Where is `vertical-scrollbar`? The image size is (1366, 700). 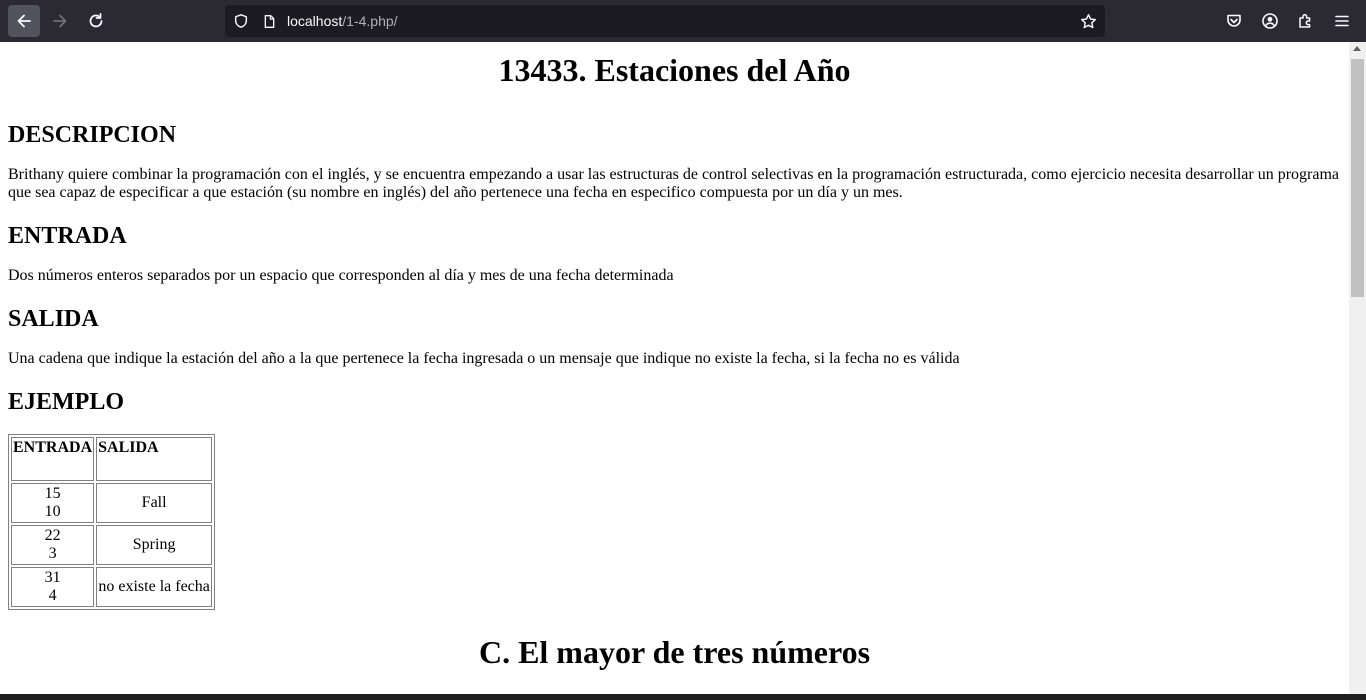 vertical-scrollbar is located at coordinates (1357, 368).